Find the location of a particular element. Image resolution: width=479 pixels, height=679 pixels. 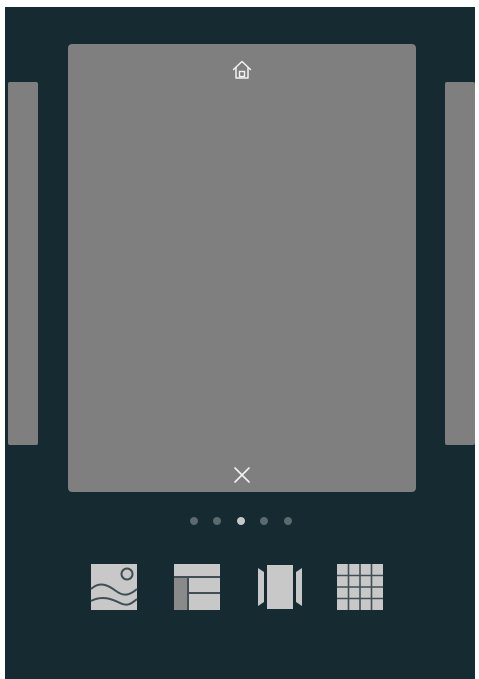

home-grid-button is located at coordinates (360, 587).